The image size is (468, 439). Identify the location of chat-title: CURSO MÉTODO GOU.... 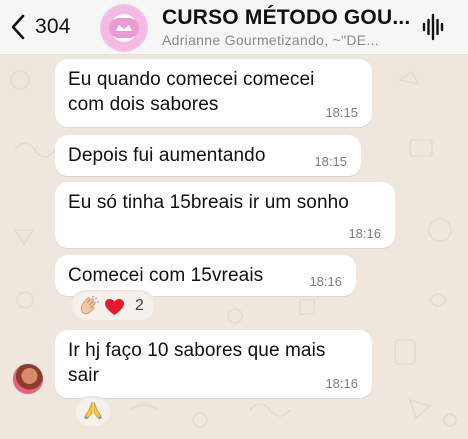
(286, 18).